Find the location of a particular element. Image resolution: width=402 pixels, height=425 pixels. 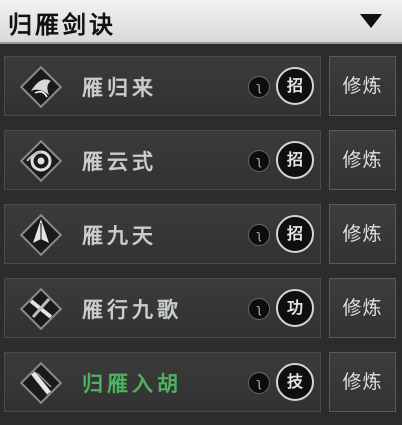

triangle-down-icon is located at coordinates (371, 21).